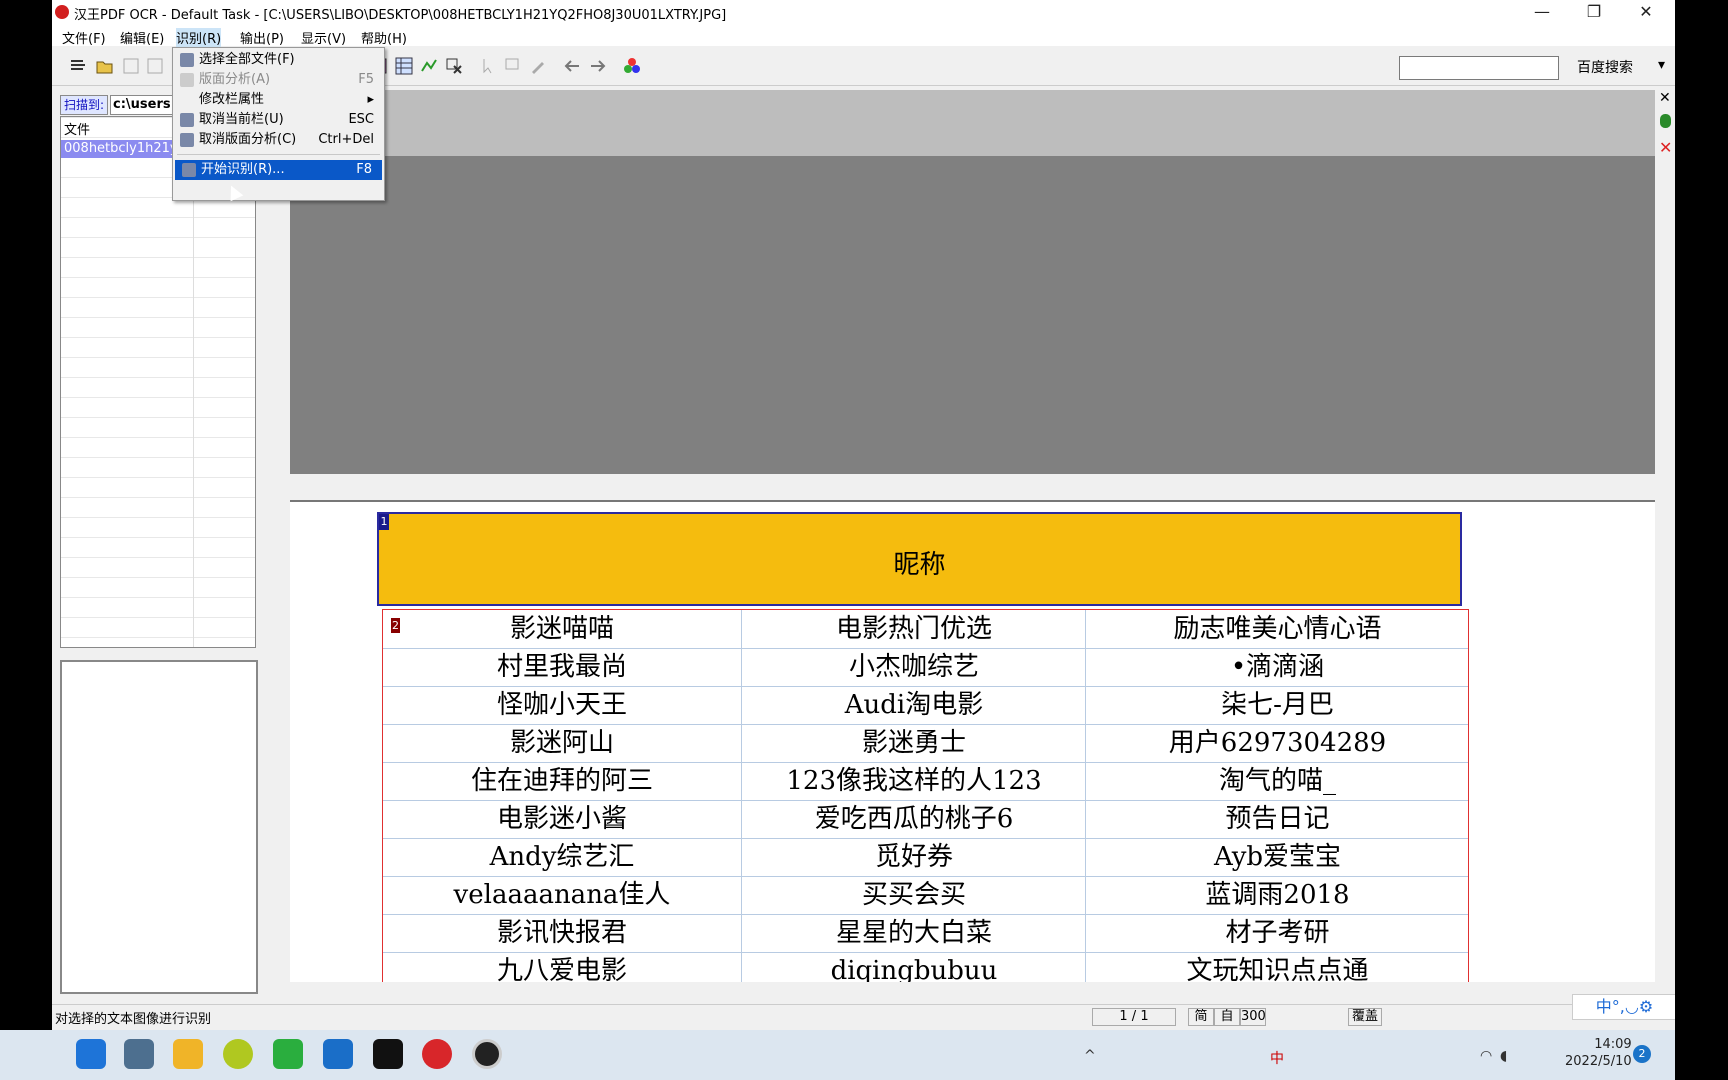 The width and height of the screenshot is (1728, 1080). What do you see at coordinates (562, 629) in the screenshot?
I see `table-cell: 影迷喵喵` at bounding box center [562, 629].